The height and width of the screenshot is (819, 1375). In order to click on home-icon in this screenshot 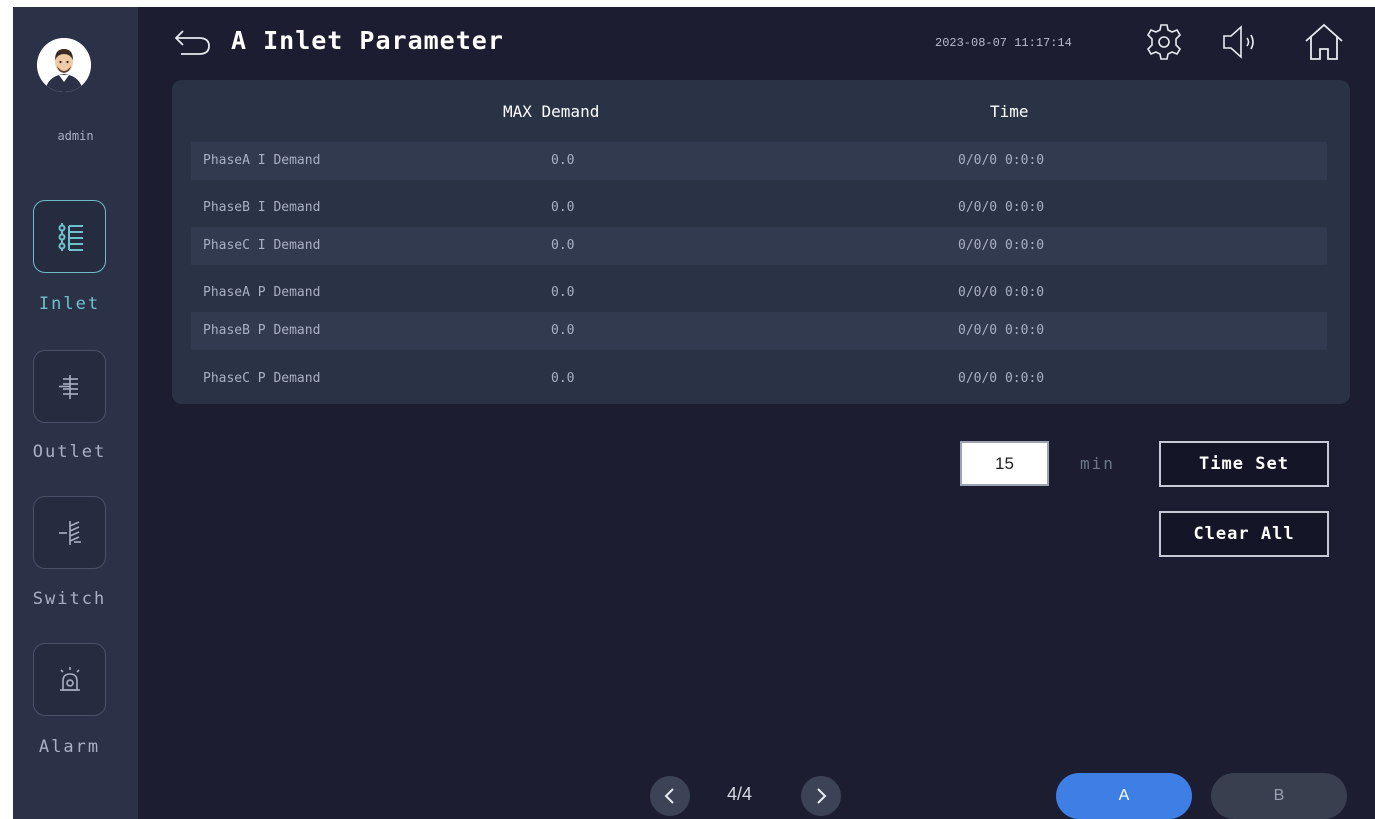, I will do `click(1324, 41)`.